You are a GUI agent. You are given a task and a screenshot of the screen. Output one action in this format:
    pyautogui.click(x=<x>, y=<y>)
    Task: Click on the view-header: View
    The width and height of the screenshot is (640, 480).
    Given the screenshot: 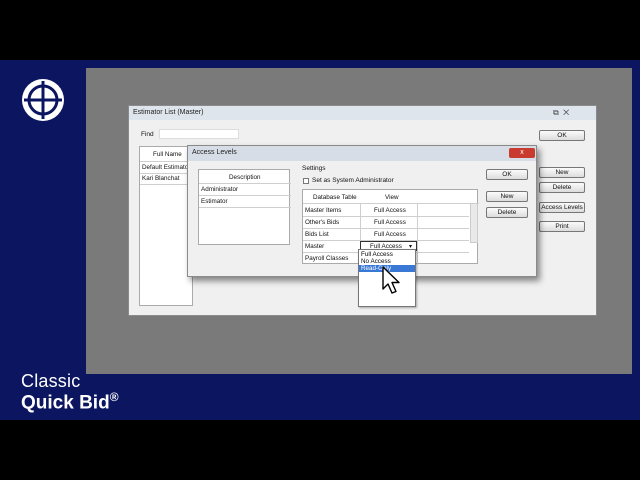 What is the action you would take?
    pyautogui.click(x=392, y=197)
    